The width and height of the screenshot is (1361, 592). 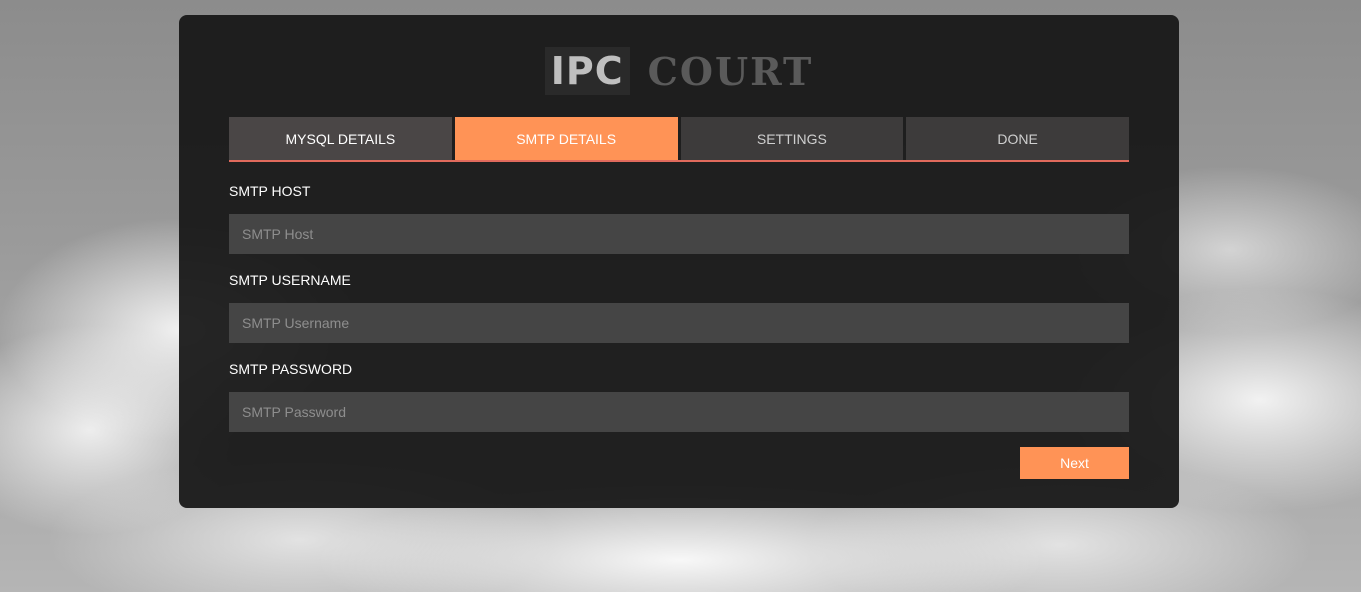 I want to click on logo: IPC COURT, so click(x=679, y=71).